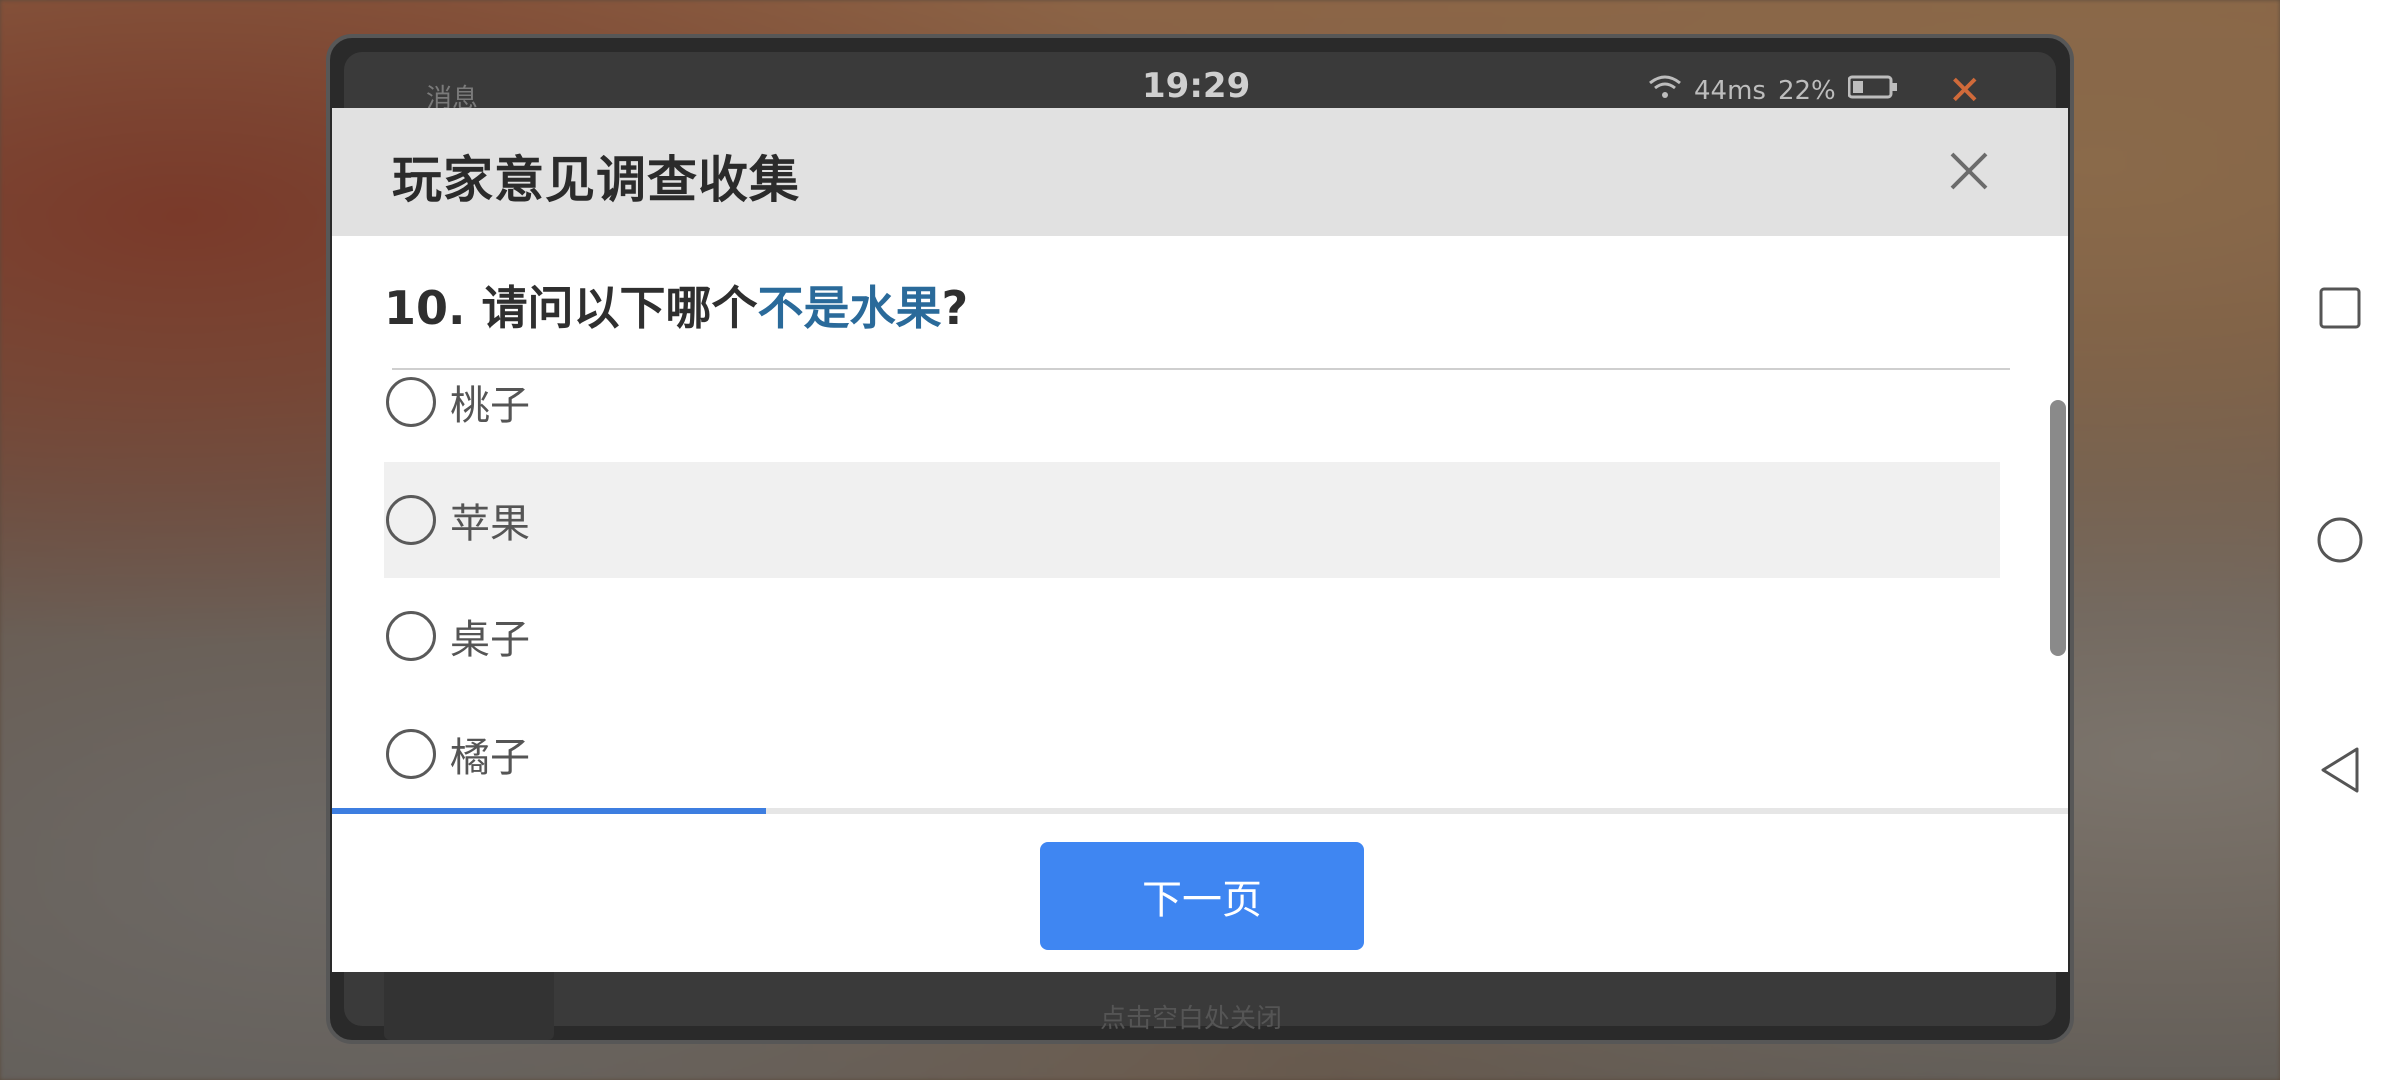  What do you see at coordinates (571, 308) in the screenshot?
I see `question-prefix: 10. 请问以下哪个` at bounding box center [571, 308].